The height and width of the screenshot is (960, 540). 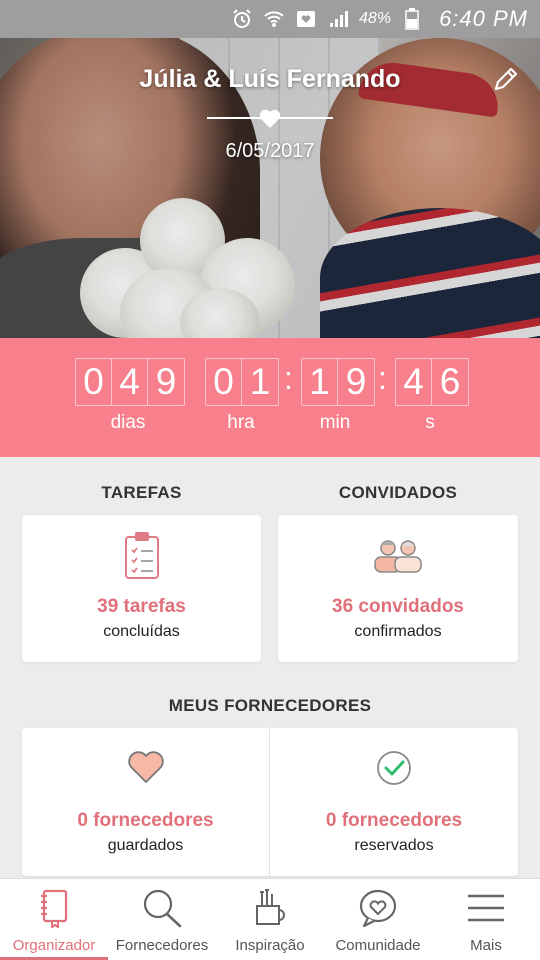 I want to click on hours-label: hra, so click(x=241, y=422).